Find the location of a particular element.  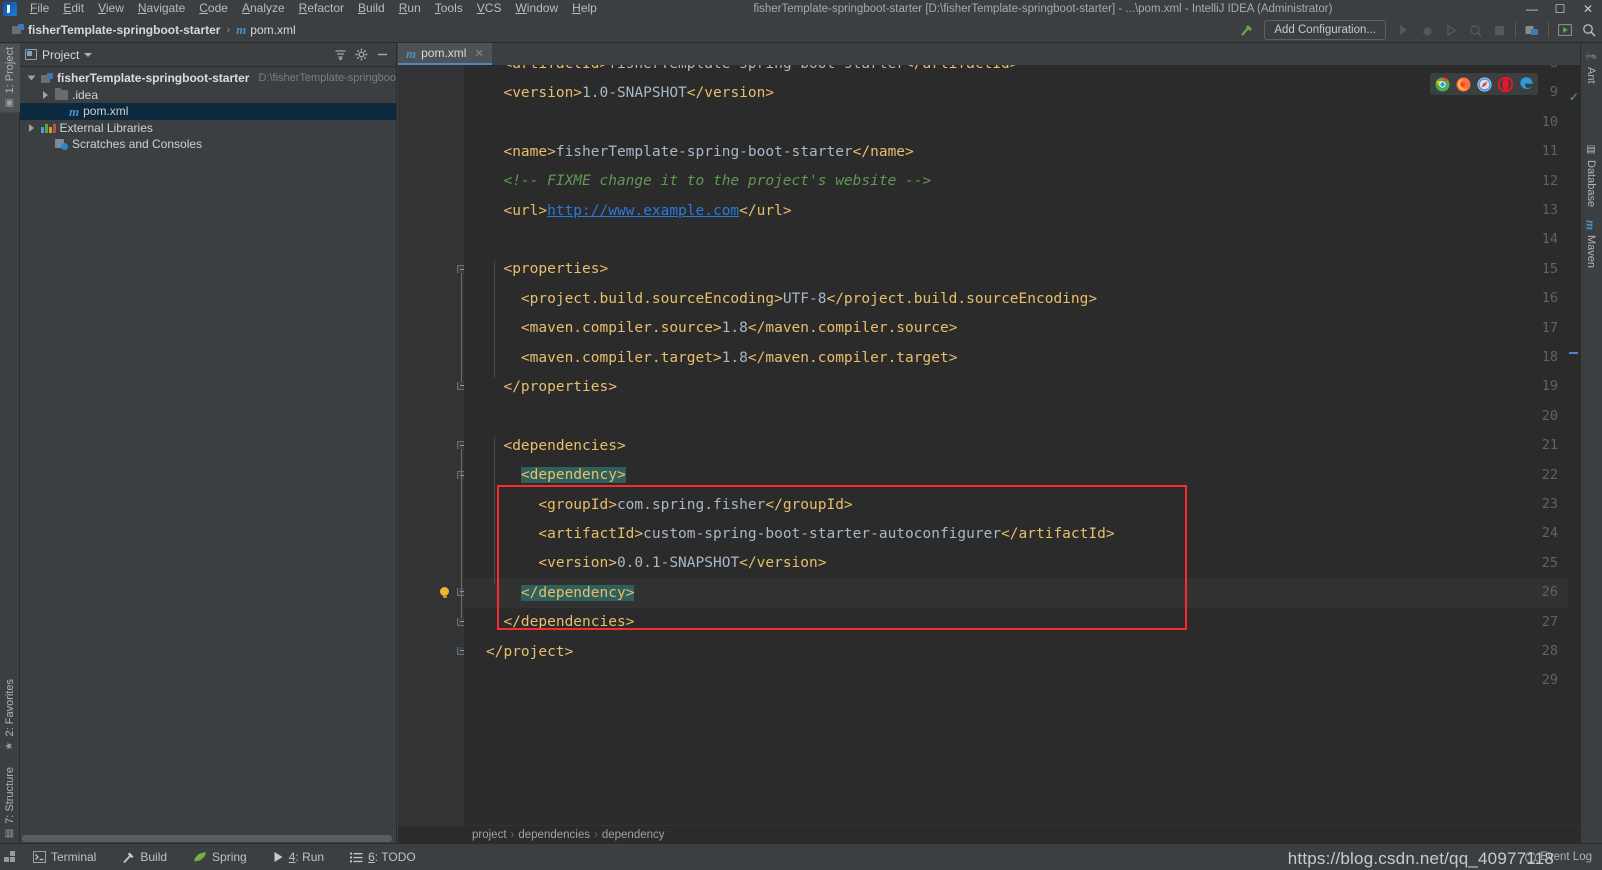

terminal-icon is located at coordinates (39, 857).